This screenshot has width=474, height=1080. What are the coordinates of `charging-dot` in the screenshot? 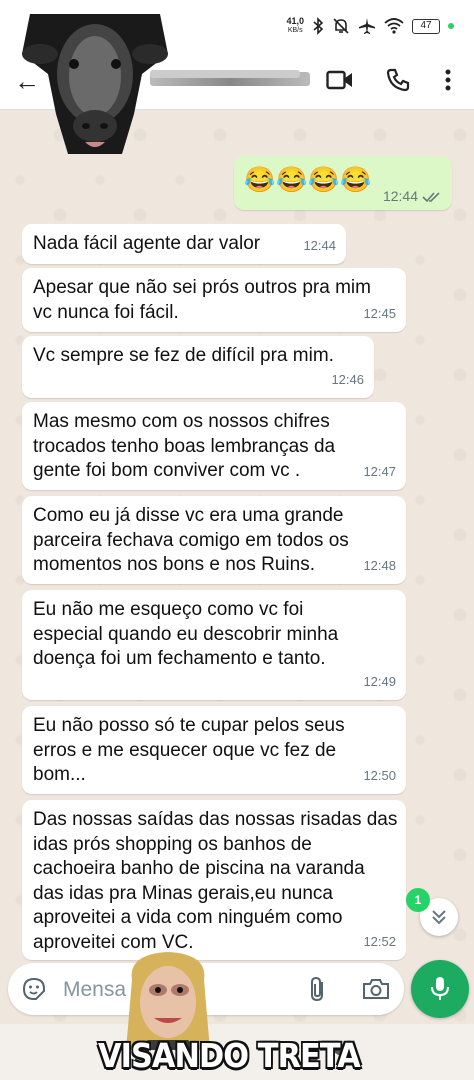 It's located at (451, 26).